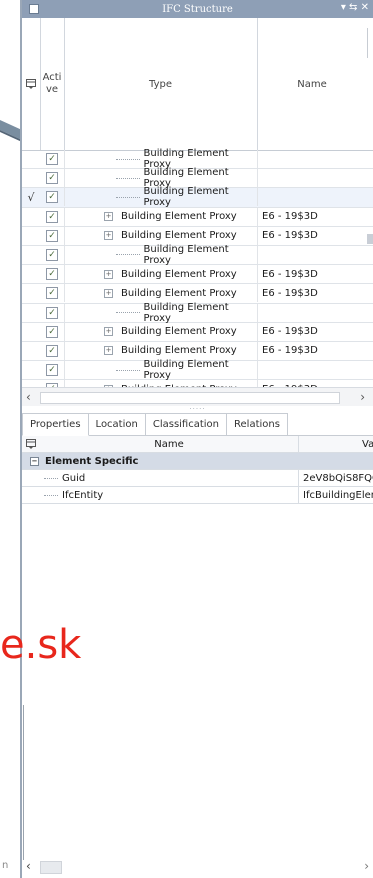  Describe the element at coordinates (336, 444) in the screenshot. I see `column-header-property-value: Val` at that location.